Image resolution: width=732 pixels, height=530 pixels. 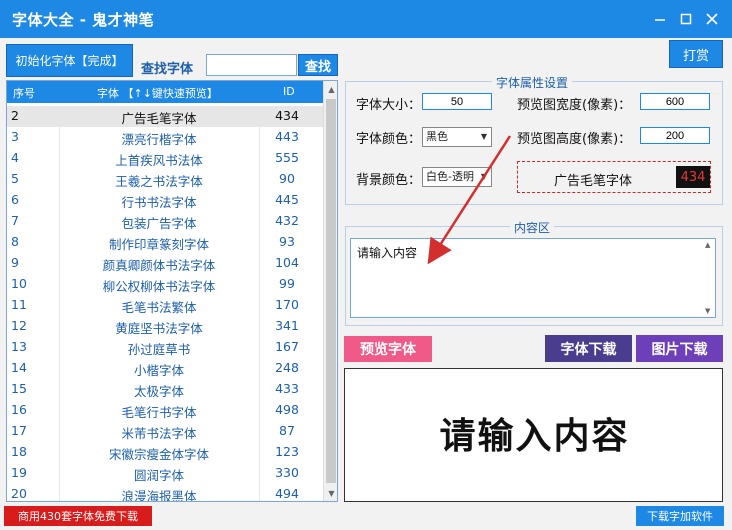 I want to click on table-row: 4 上首疾风书法体 555, so click(x=165, y=158).